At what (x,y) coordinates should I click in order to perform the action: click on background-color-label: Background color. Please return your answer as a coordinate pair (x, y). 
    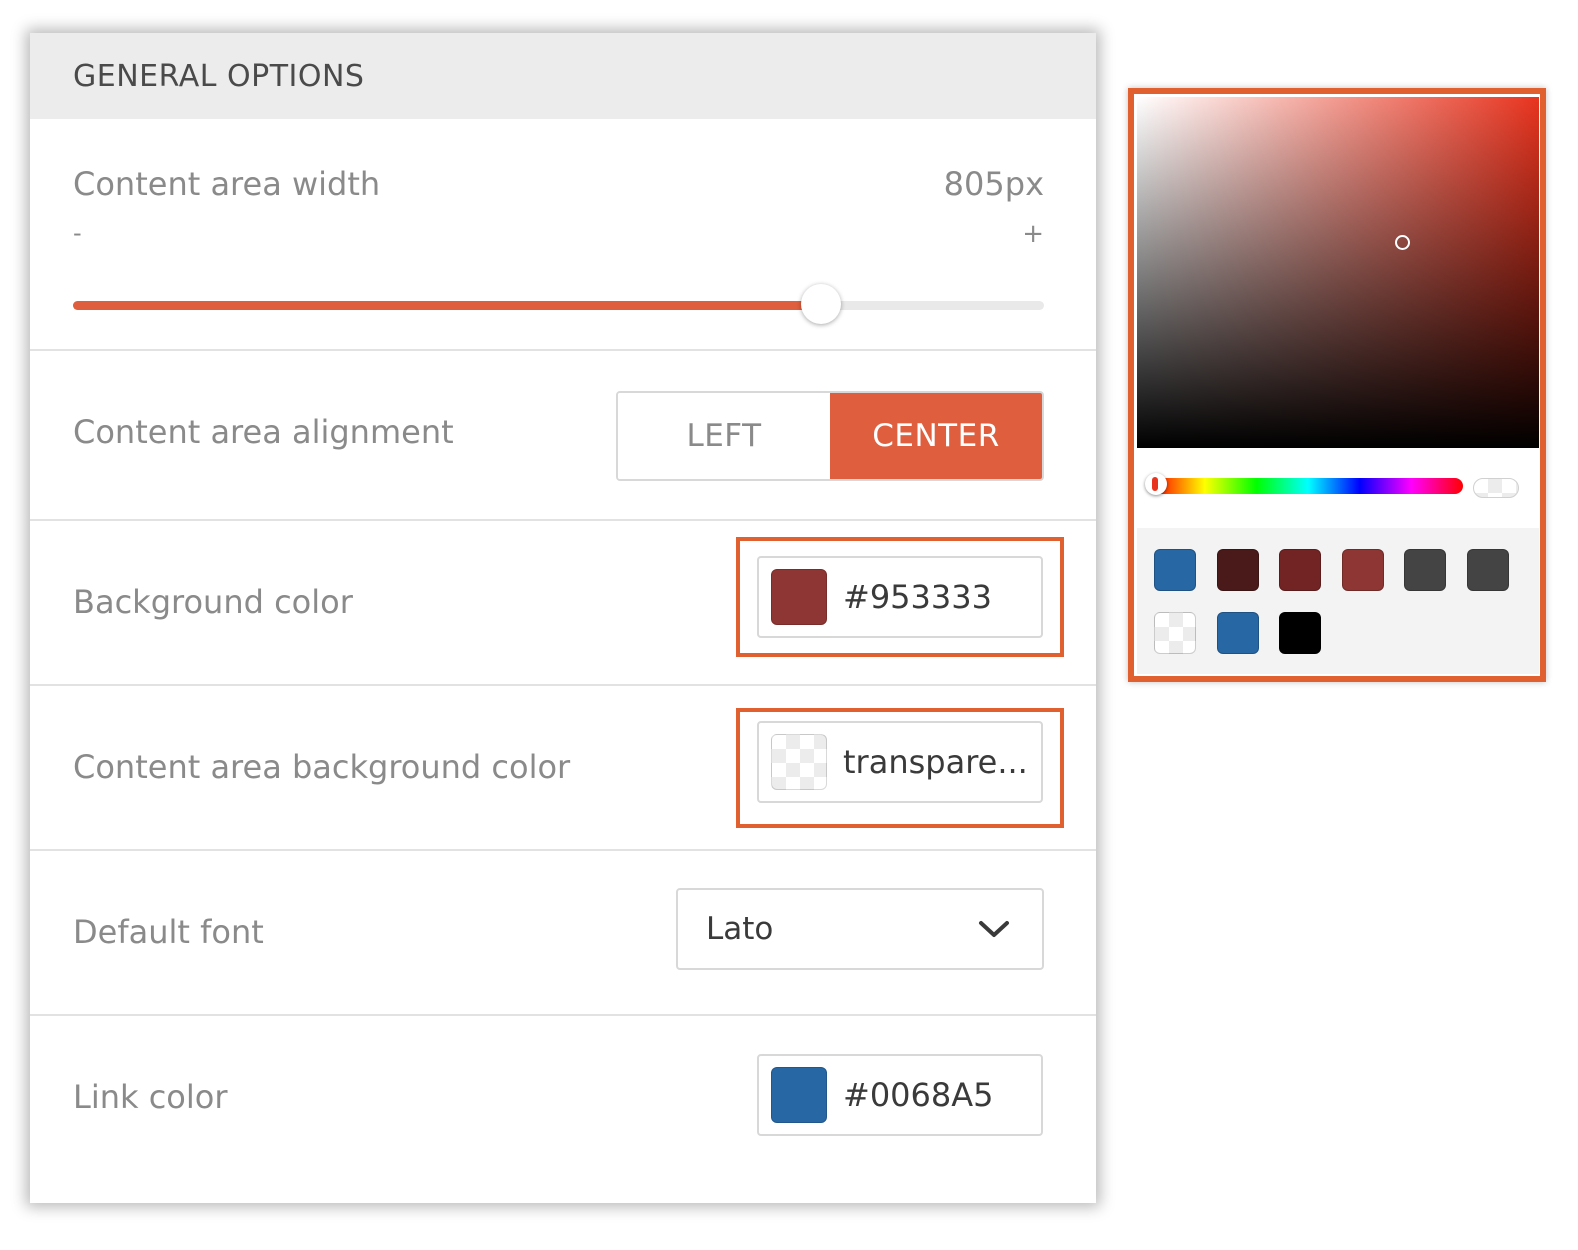
    Looking at the image, I should click on (213, 602).